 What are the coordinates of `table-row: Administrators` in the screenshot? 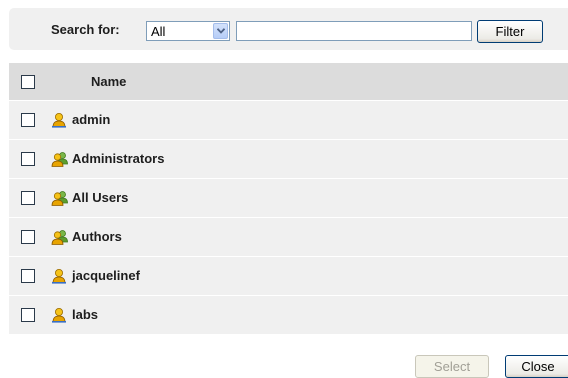 It's located at (288, 159).